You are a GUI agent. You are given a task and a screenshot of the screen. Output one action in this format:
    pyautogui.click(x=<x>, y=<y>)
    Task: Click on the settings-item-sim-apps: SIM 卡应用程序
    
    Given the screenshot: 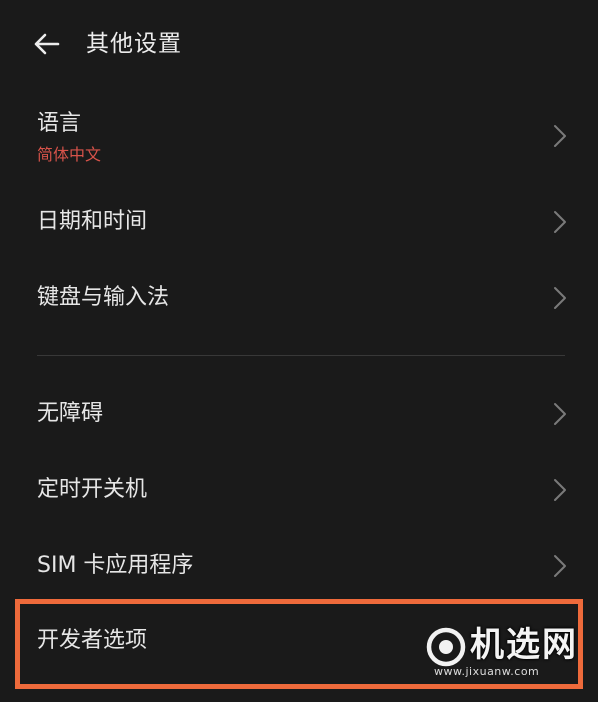 What is the action you would take?
    pyautogui.click(x=299, y=567)
    